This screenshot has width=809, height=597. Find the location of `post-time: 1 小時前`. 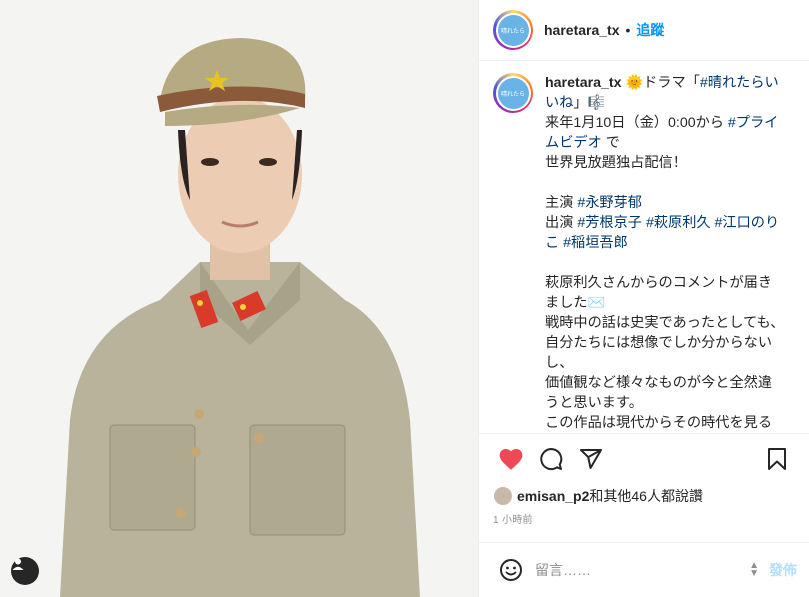

post-time: 1 小時前 is located at coordinates (644, 519).